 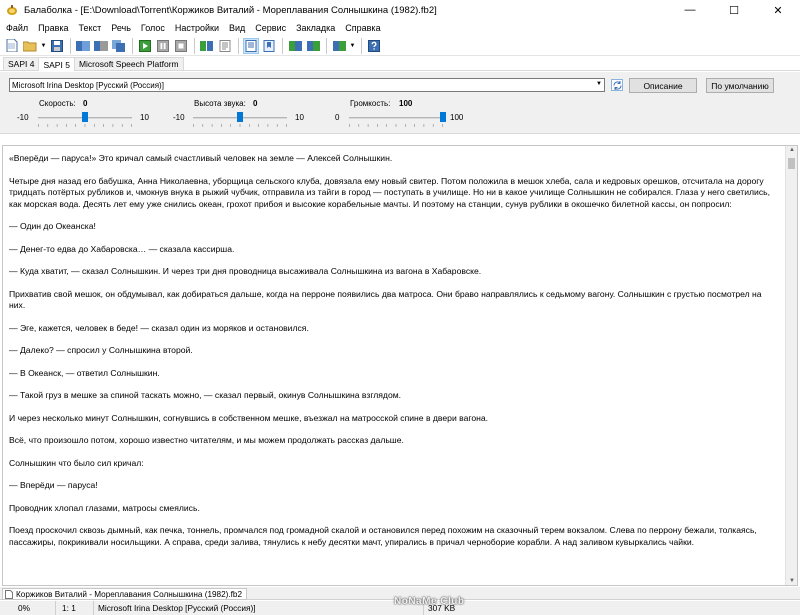 I want to click on arrow-left-icon, so click(x=295, y=45).